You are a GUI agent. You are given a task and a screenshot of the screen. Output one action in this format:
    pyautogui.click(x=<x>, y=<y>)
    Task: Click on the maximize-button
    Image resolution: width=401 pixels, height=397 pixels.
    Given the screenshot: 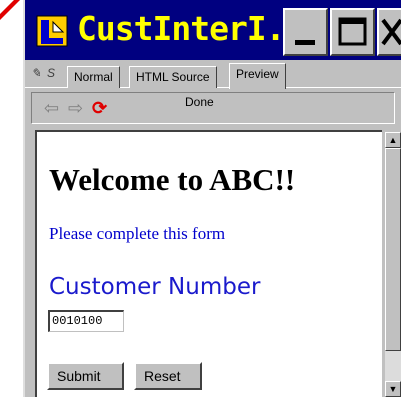 What is the action you would take?
    pyautogui.click(x=352, y=32)
    